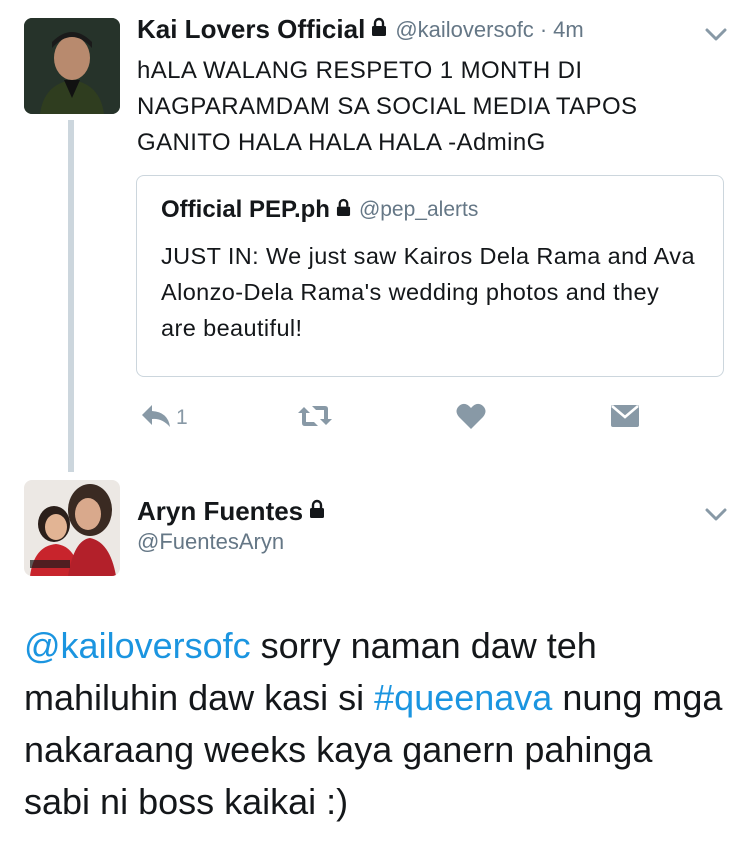 The height and width of the screenshot is (866, 750). Describe the element at coordinates (182, 417) in the screenshot. I see `reply-count: 1` at that location.